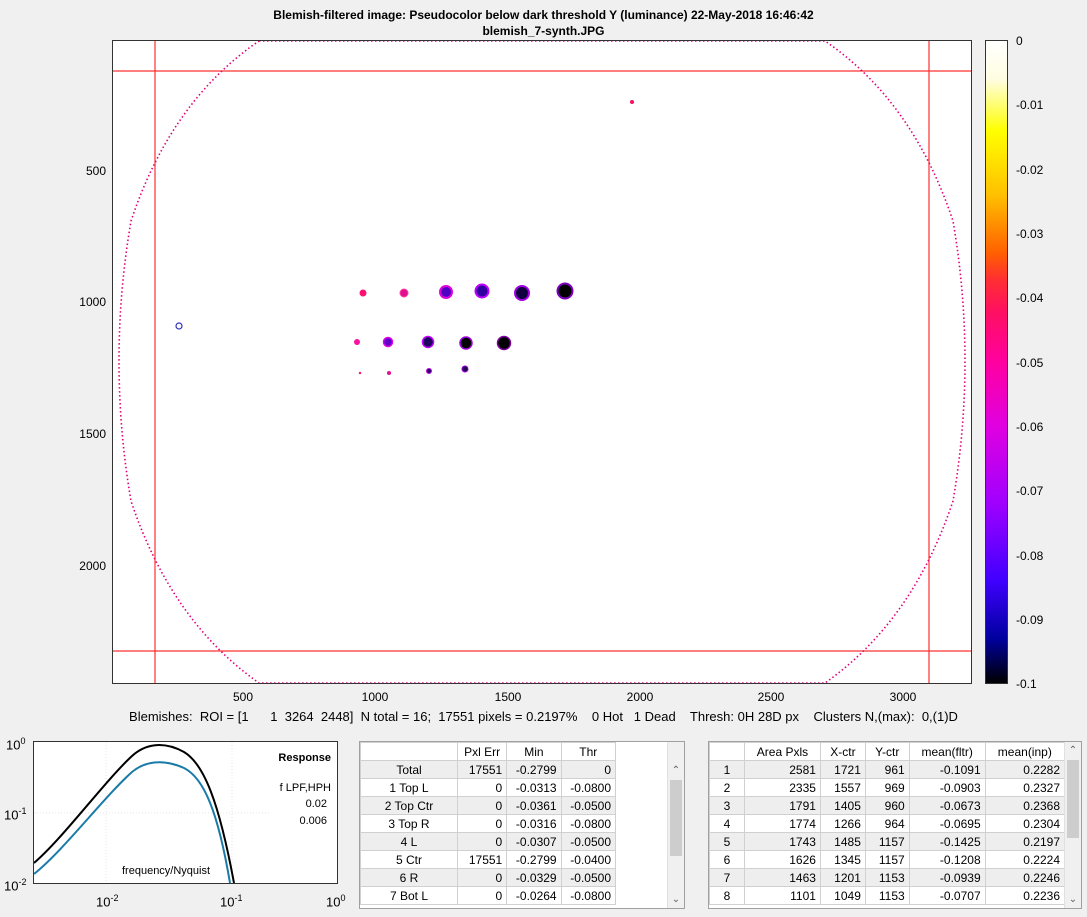 This screenshot has height=917, width=1087. I want to click on colorbar-tick: -0.04, so click(1030, 298).